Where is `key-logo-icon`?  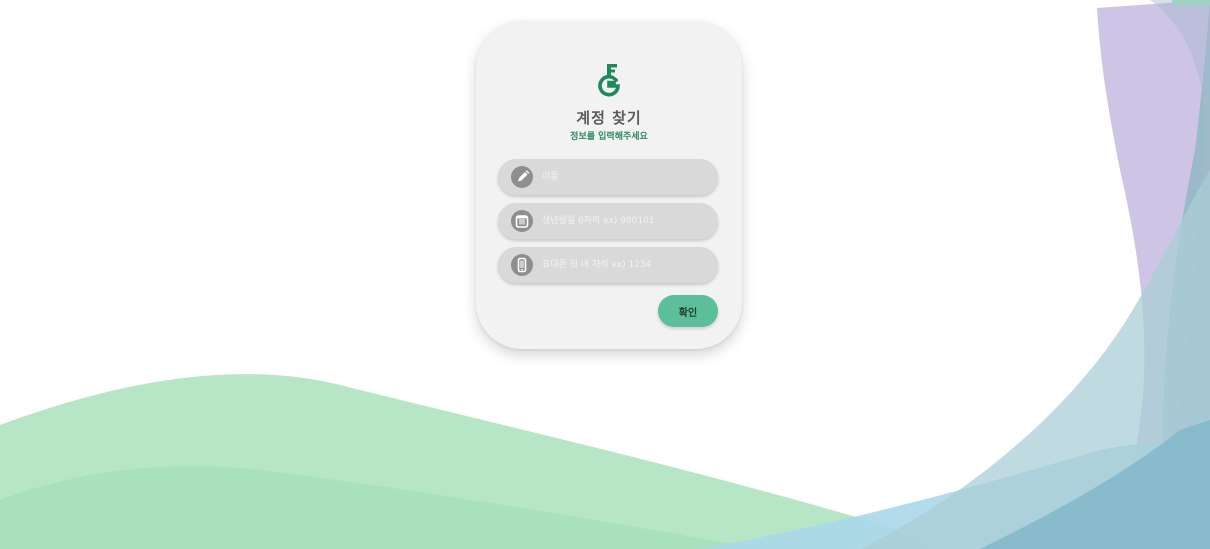
key-logo-icon is located at coordinates (609, 80).